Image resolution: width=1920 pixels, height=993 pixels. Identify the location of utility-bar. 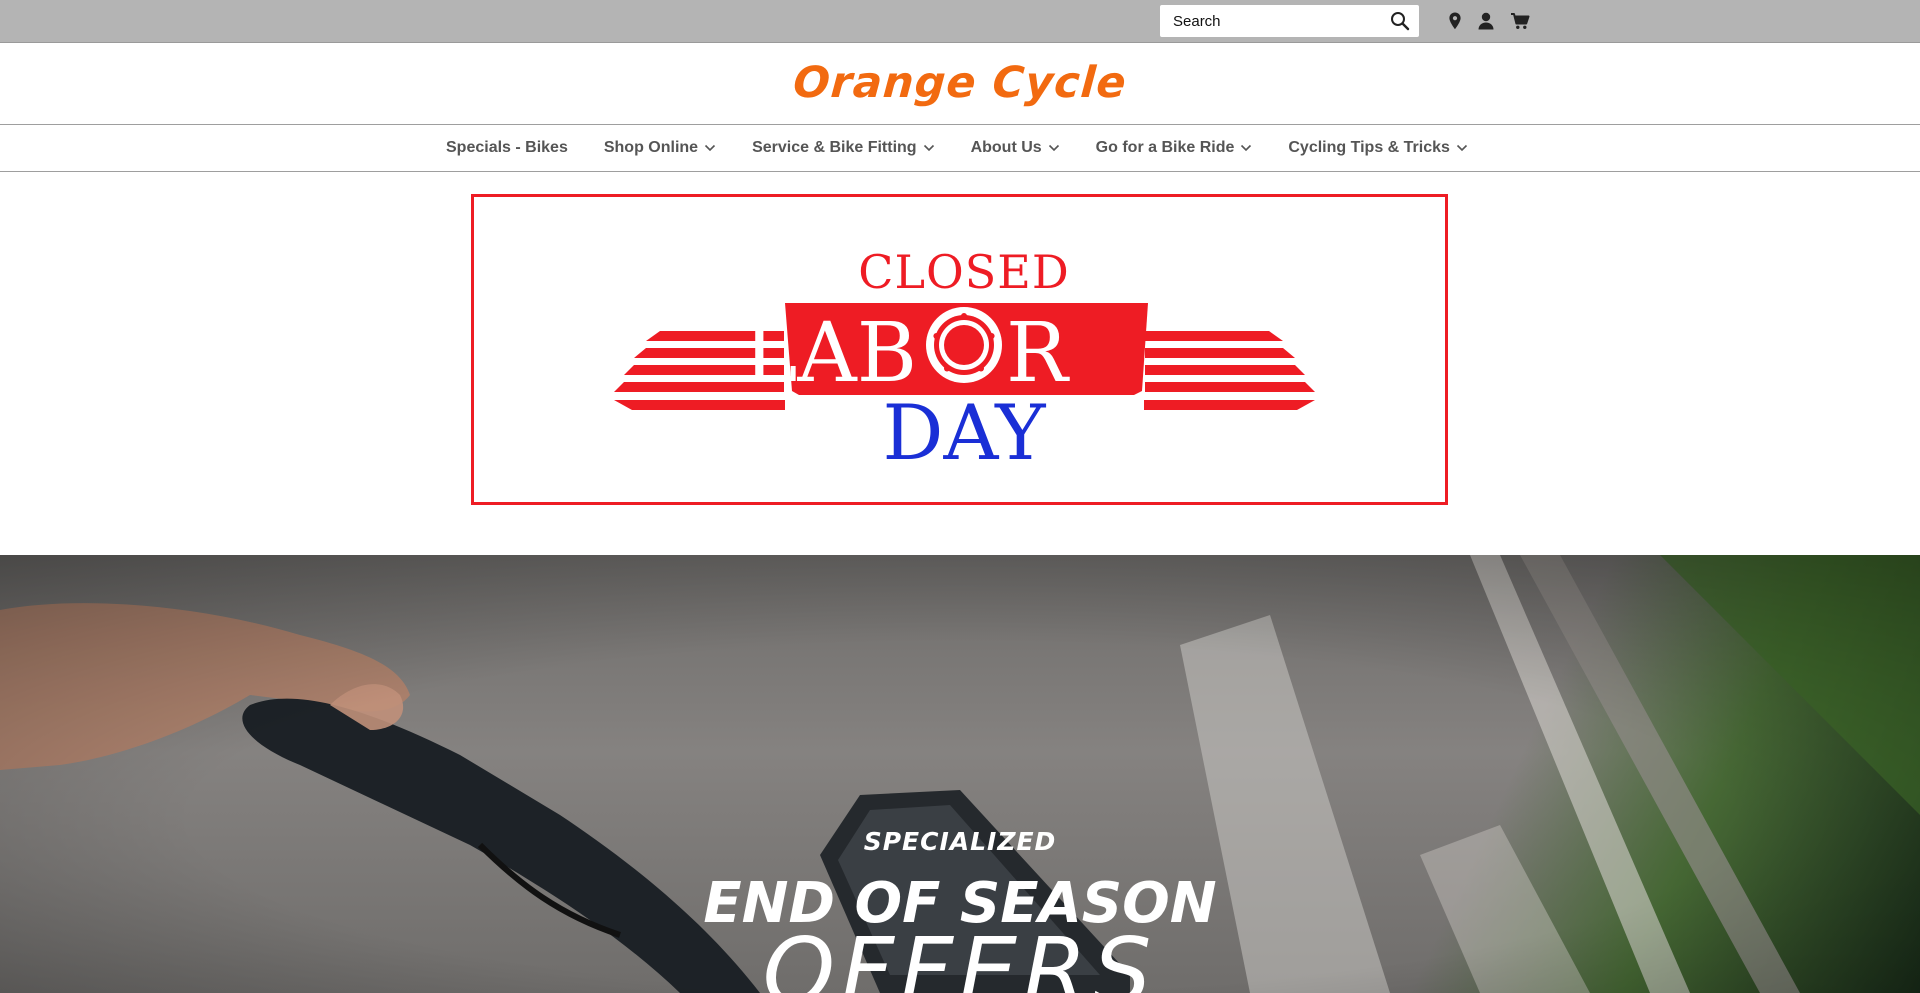
(960, 21).